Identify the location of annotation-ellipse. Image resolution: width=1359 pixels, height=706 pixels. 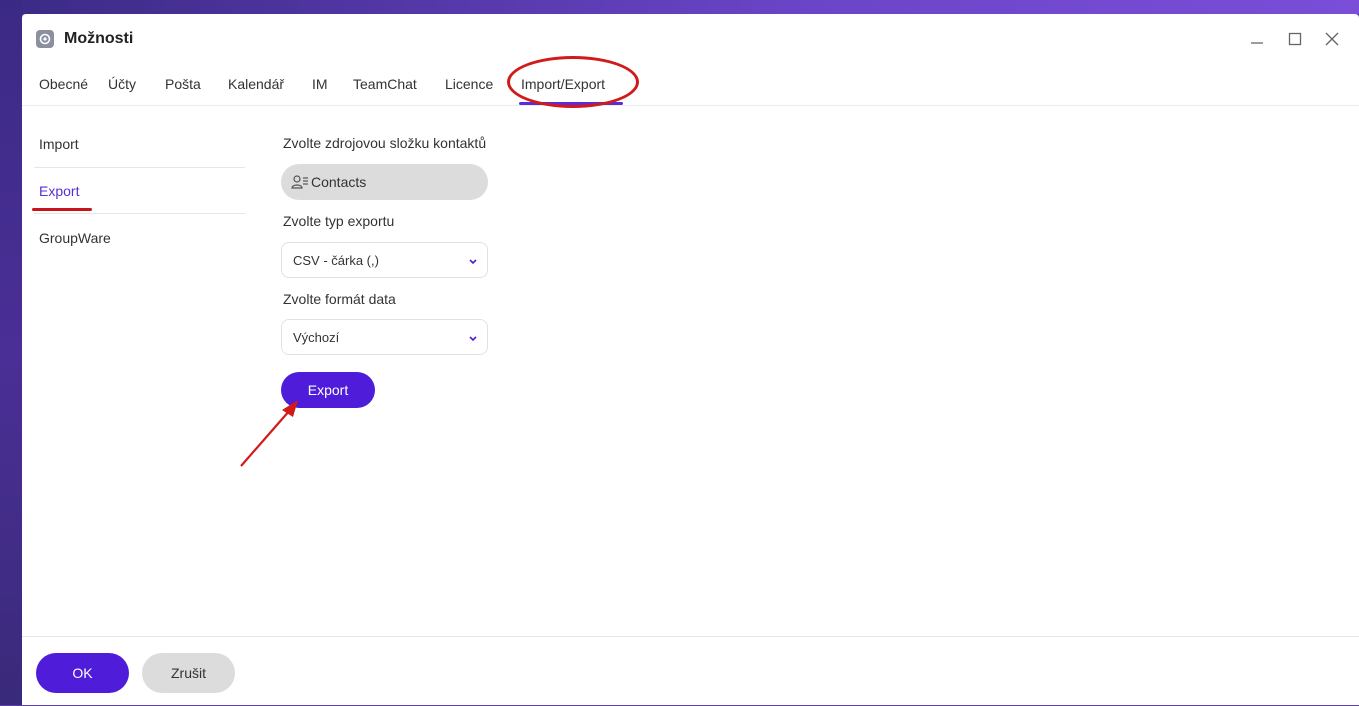
(573, 82).